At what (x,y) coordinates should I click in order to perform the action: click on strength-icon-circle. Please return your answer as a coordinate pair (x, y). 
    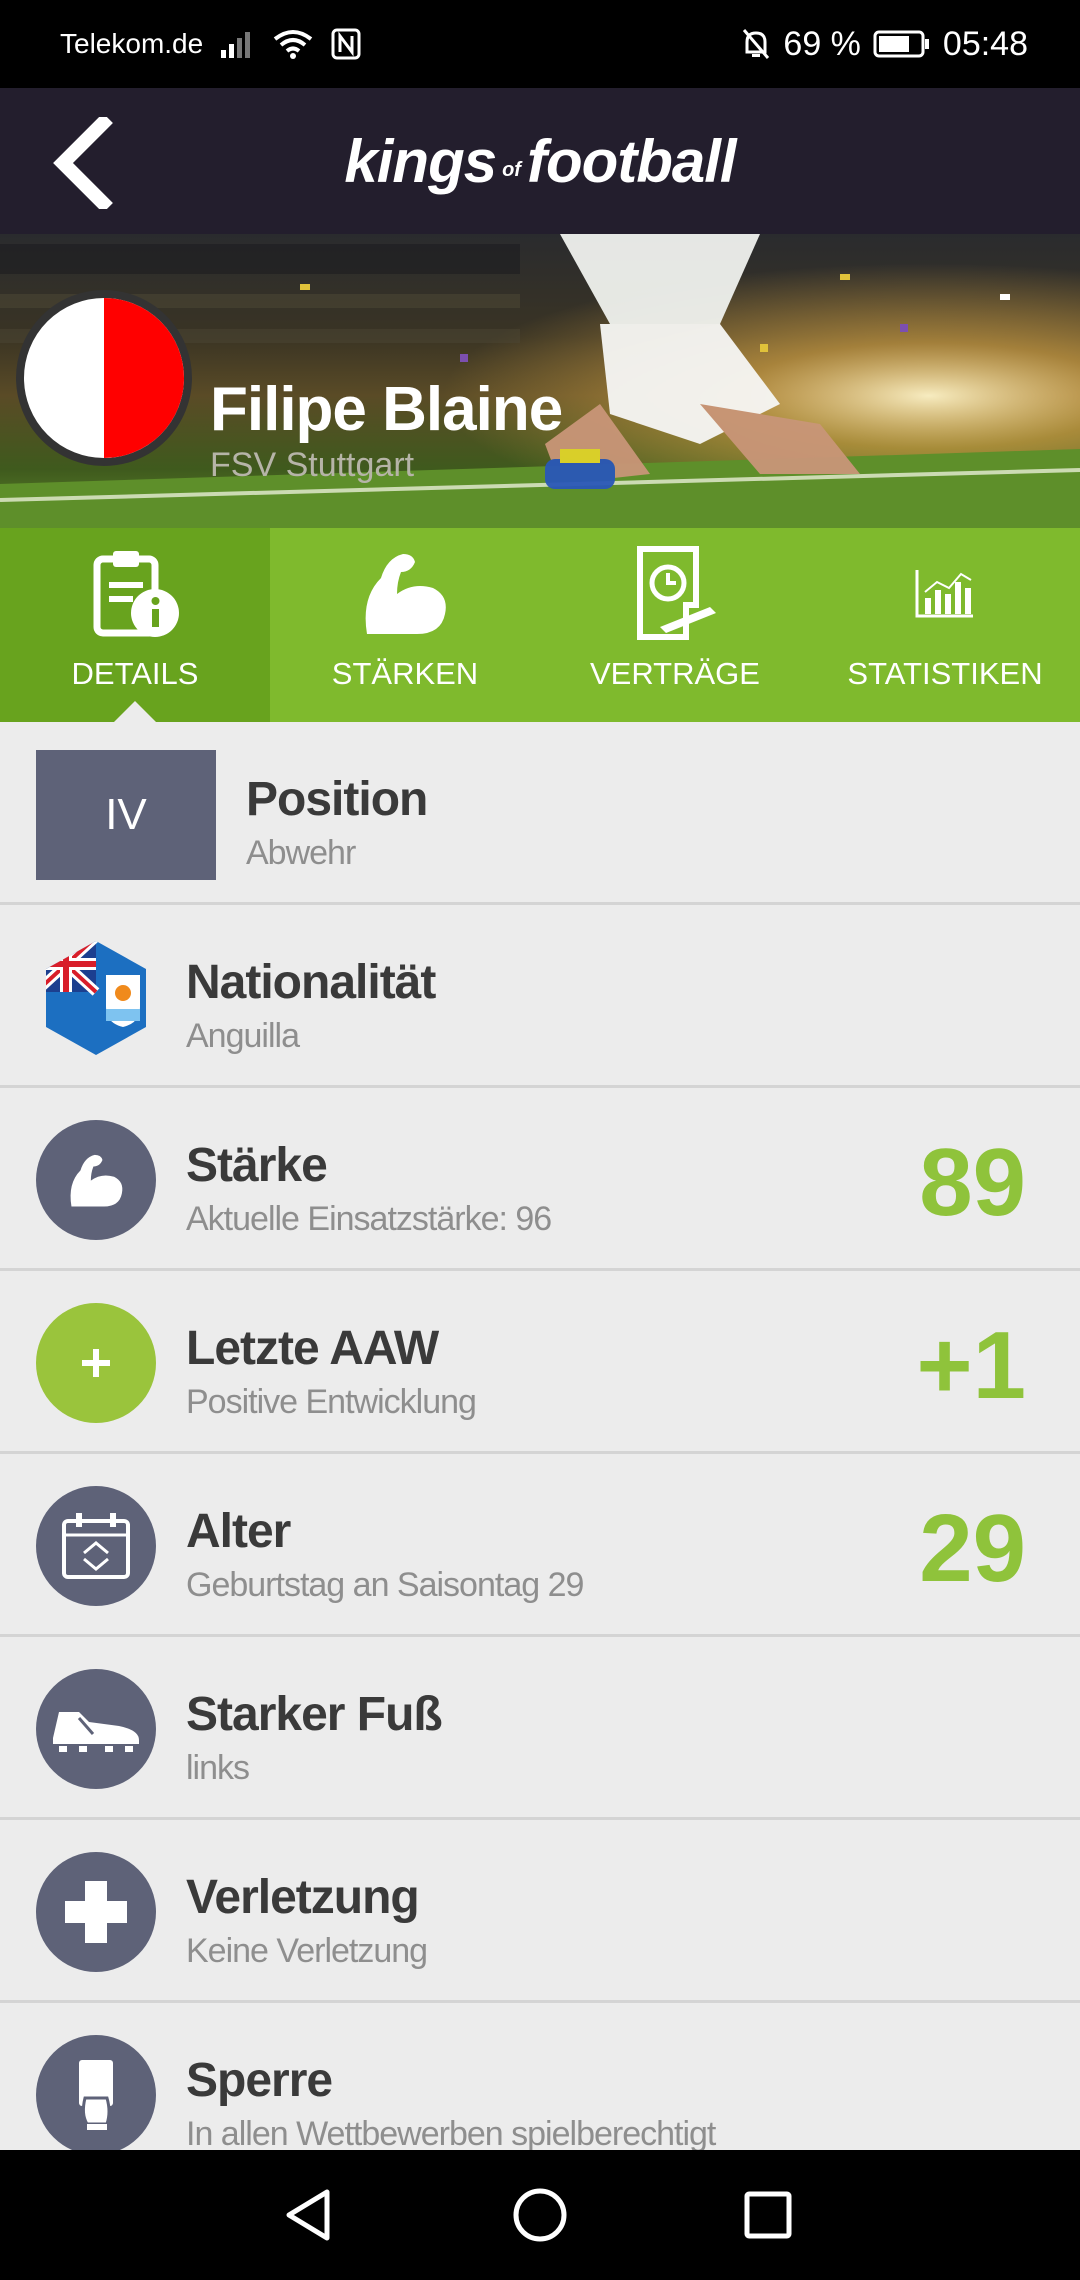
    Looking at the image, I should click on (96, 1180).